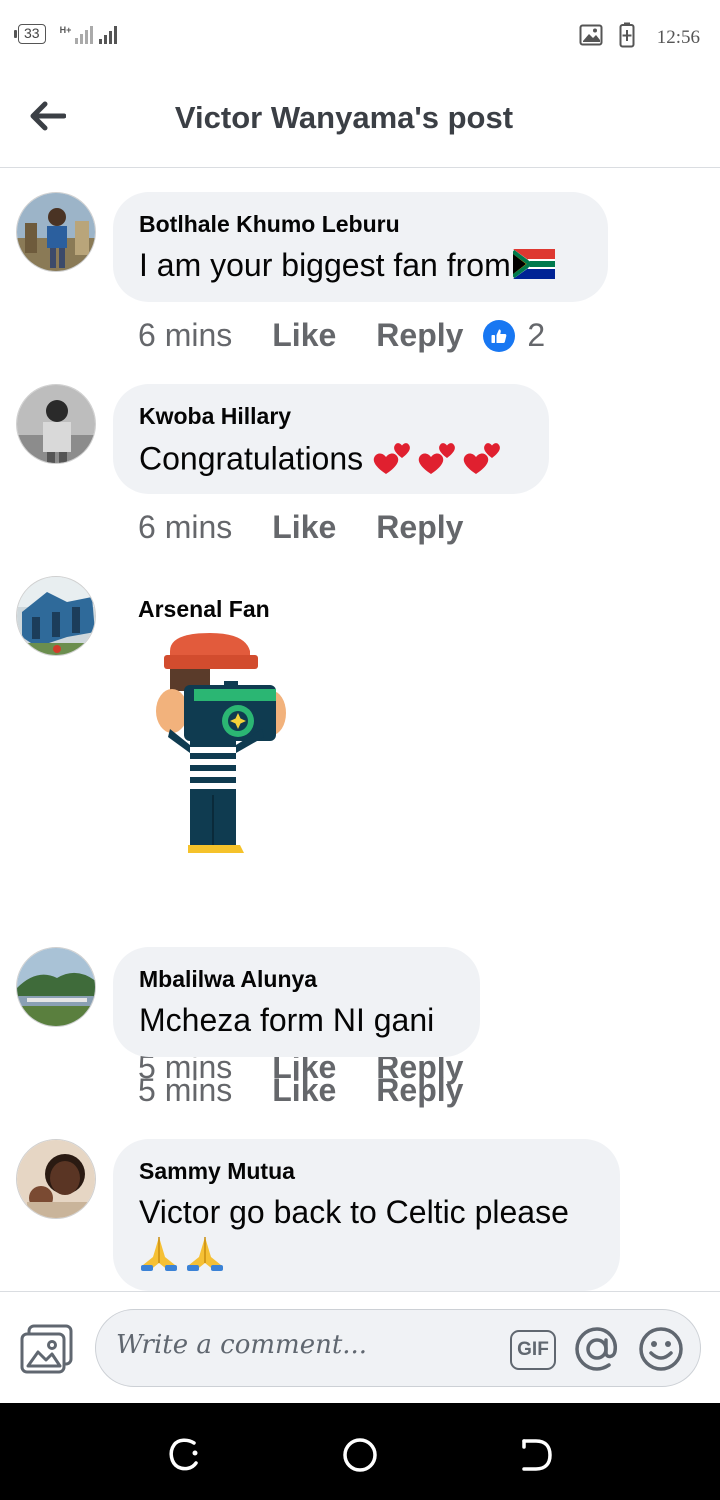 The image size is (720, 1500). Describe the element at coordinates (678, 37) in the screenshot. I see `clock: 12:56` at that location.